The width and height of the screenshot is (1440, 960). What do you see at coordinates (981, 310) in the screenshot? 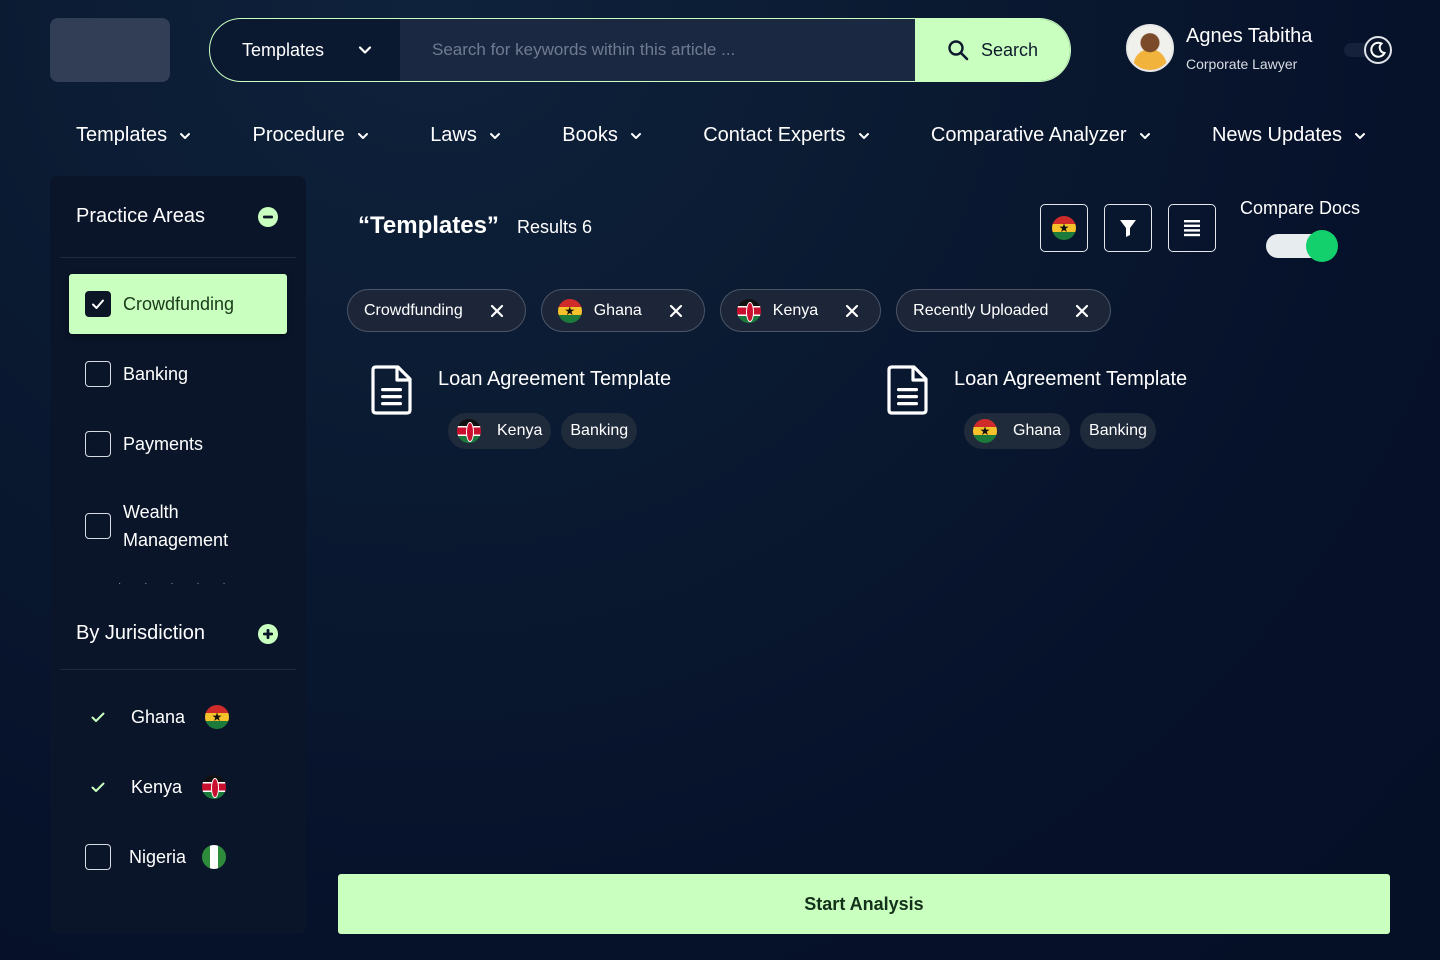
I see `filter-chip-label: Recently Uploaded` at bounding box center [981, 310].